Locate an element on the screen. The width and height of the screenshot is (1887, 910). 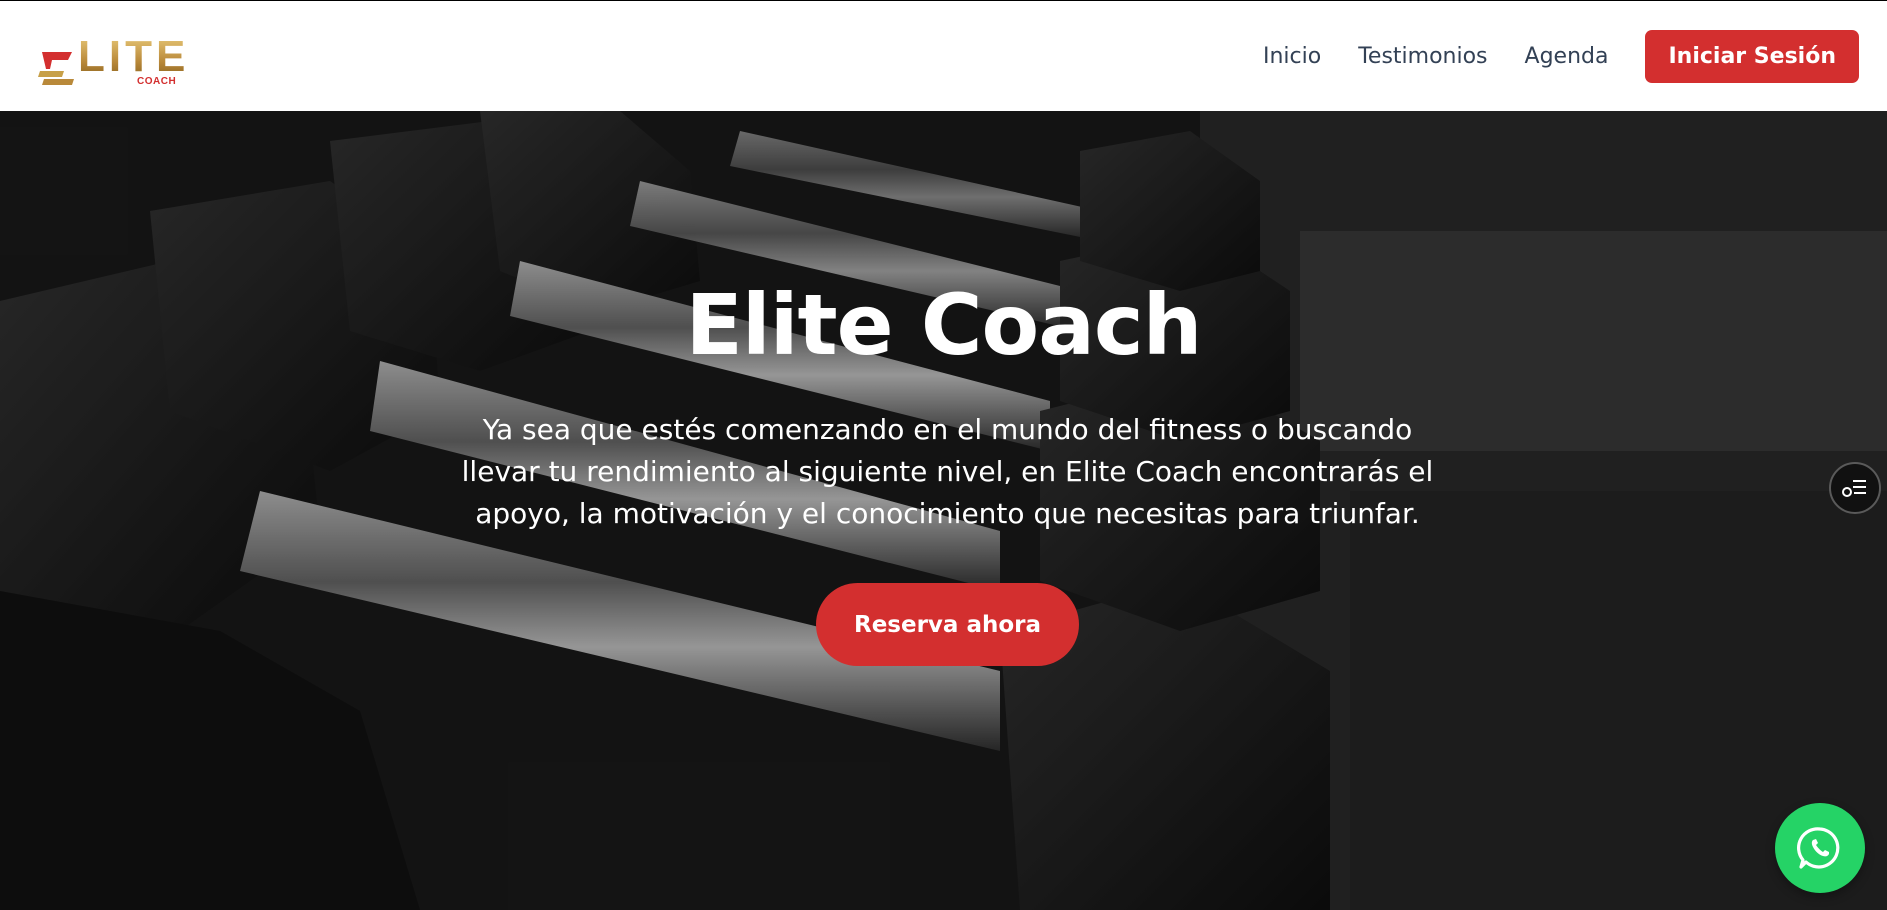
brand-logo: LITE COACH is located at coordinates (111, 56).